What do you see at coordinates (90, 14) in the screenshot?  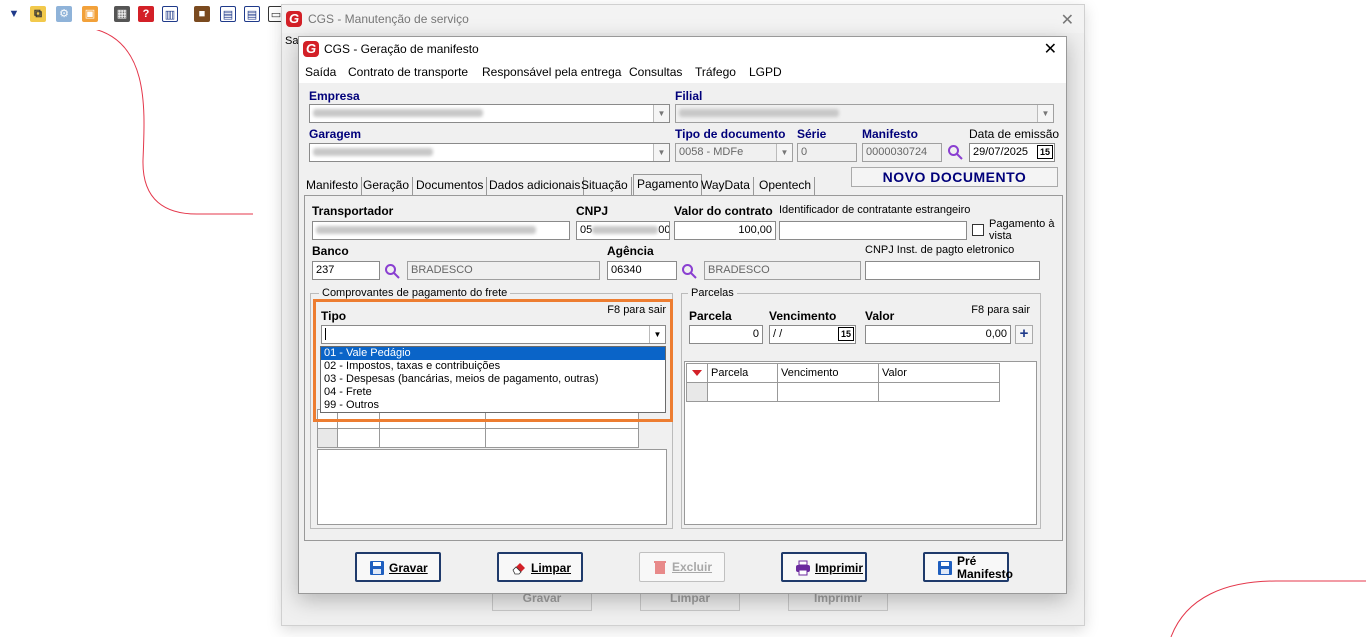 I see `window-icon: ▣` at bounding box center [90, 14].